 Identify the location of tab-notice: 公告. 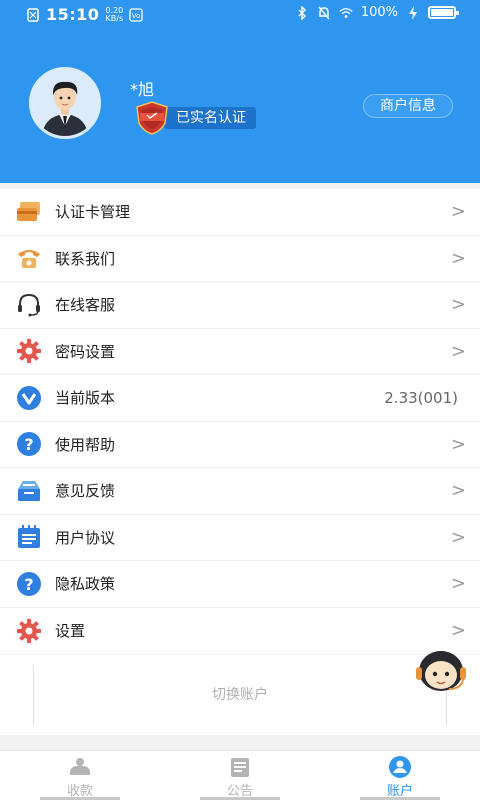
(240, 775).